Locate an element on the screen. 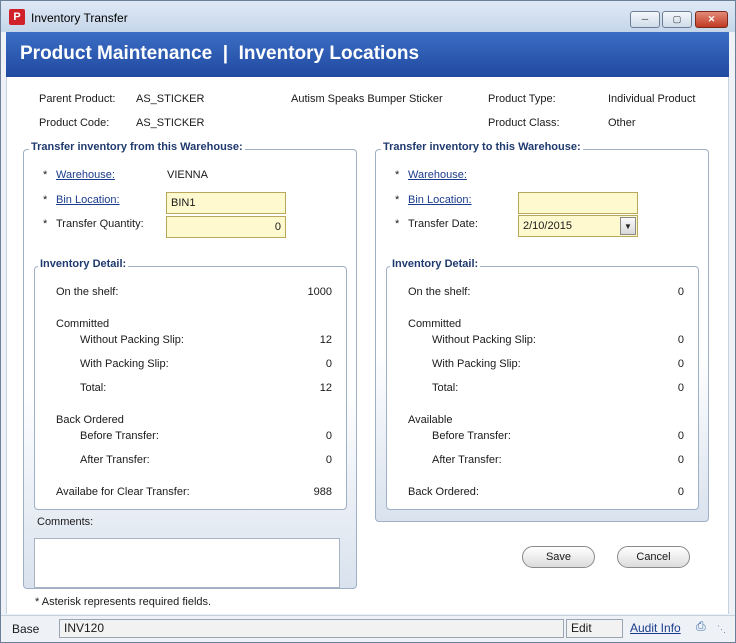 The width and height of the screenshot is (736, 643). cancel-button: Cancel is located at coordinates (653, 557).